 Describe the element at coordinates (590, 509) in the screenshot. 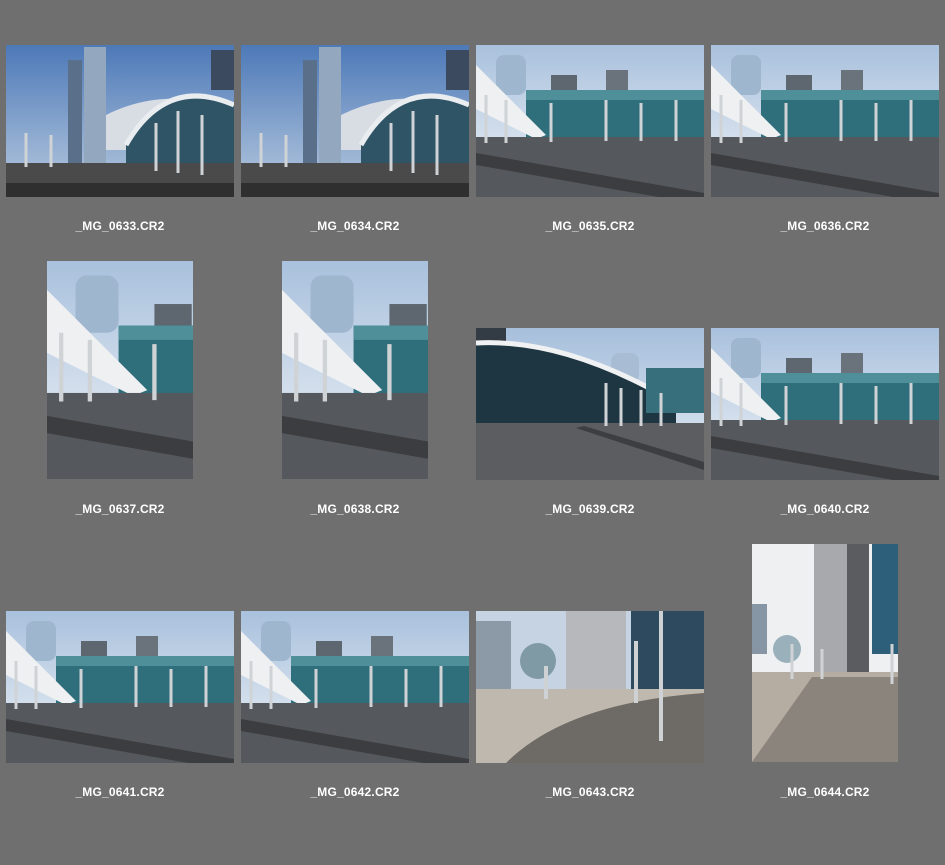

I see `filename-label: _MG_0639.CR2` at that location.